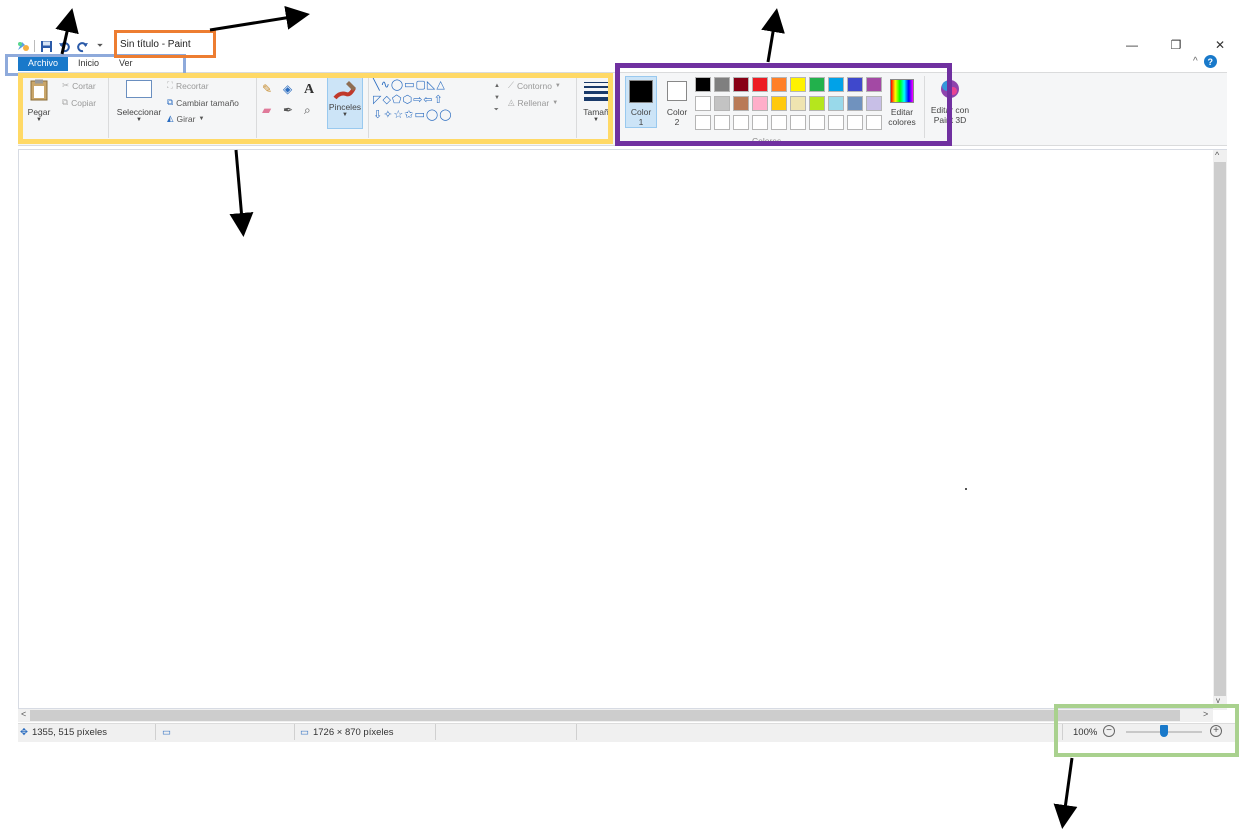  I want to click on vertical-scrollbar-thumb, so click(1220, 429).